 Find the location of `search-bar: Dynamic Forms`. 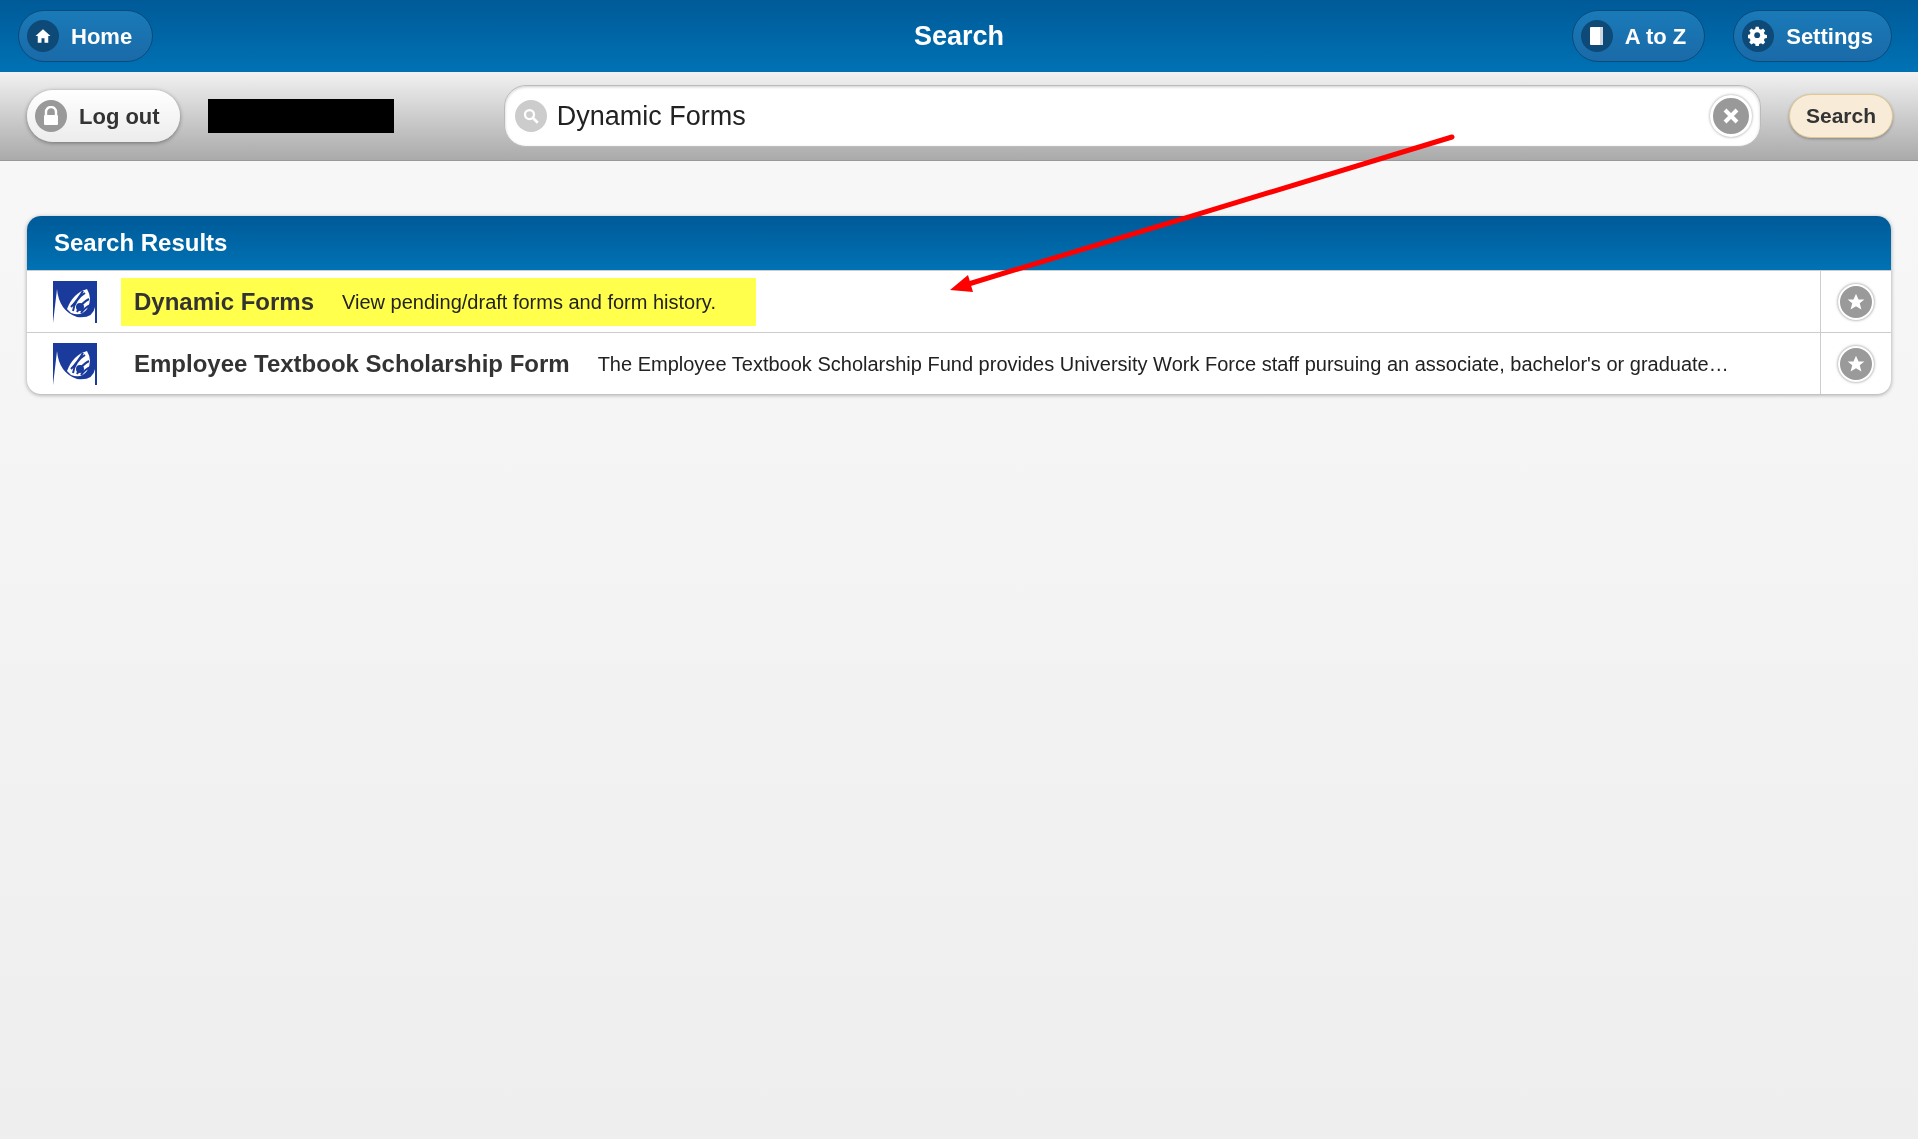

search-bar: Dynamic Forms is located at coordinates (1132, 116).